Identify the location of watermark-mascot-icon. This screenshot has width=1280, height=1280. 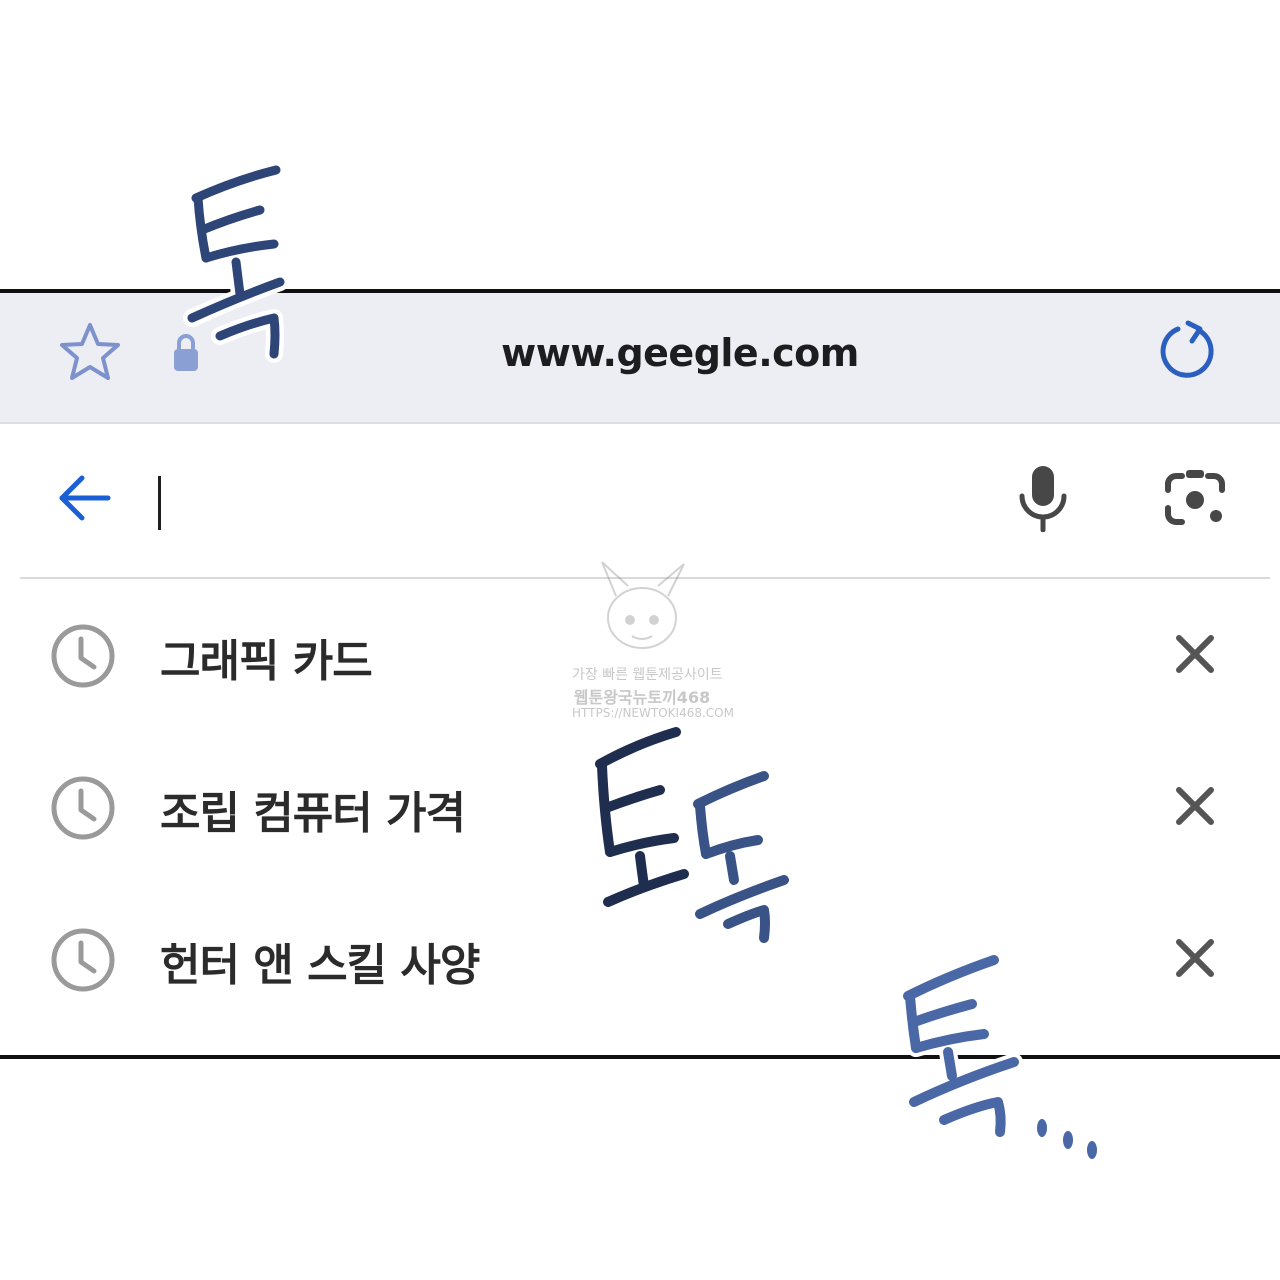
(643, 605).